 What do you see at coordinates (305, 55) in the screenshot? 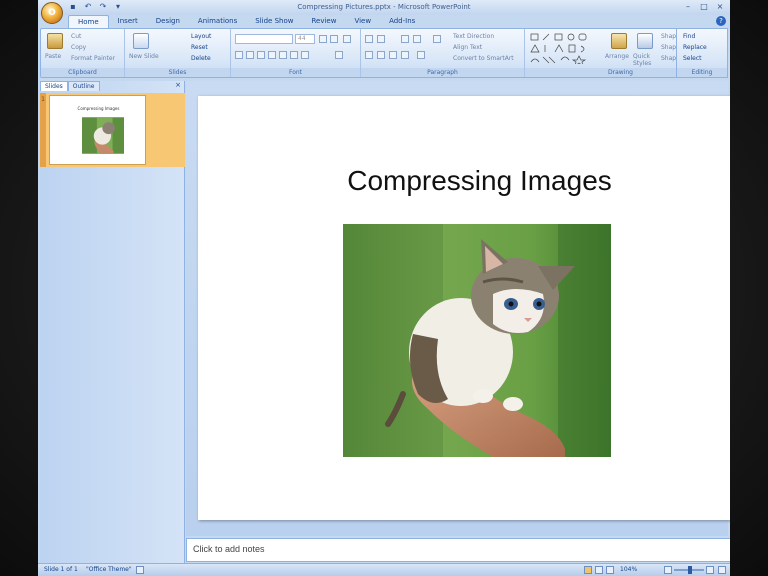
I see `change-case-icon` at bounding box center [305, 55].